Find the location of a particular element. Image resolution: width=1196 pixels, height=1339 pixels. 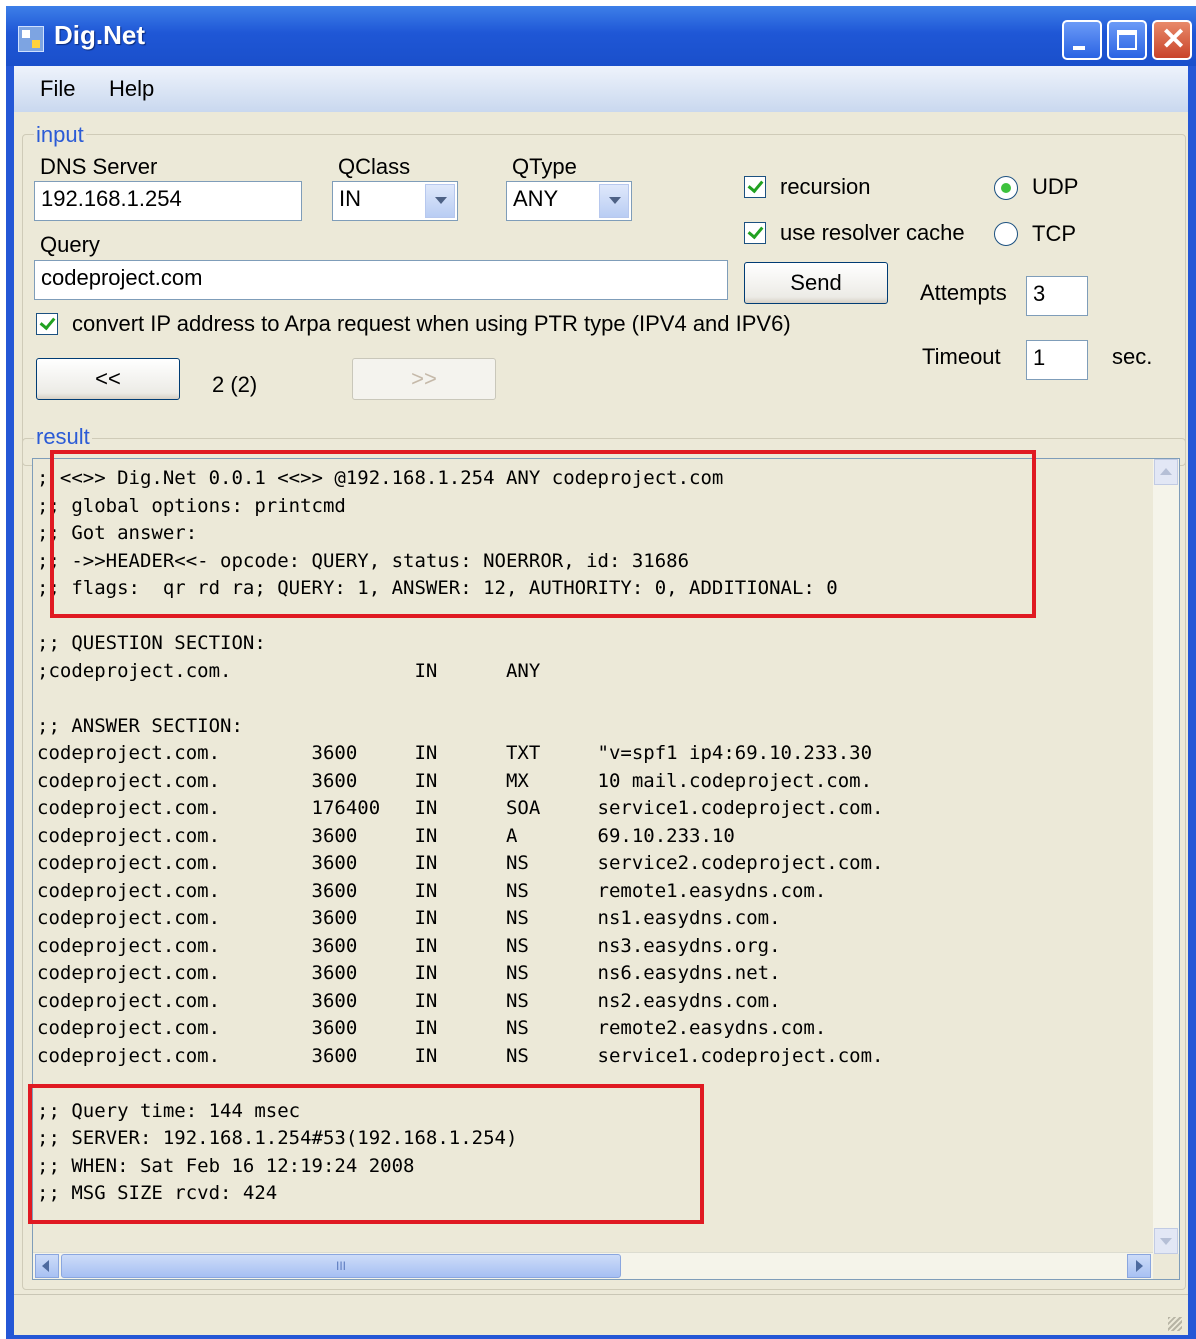

horizontal-scrollbar: III is located at coordinates (593, 1265).